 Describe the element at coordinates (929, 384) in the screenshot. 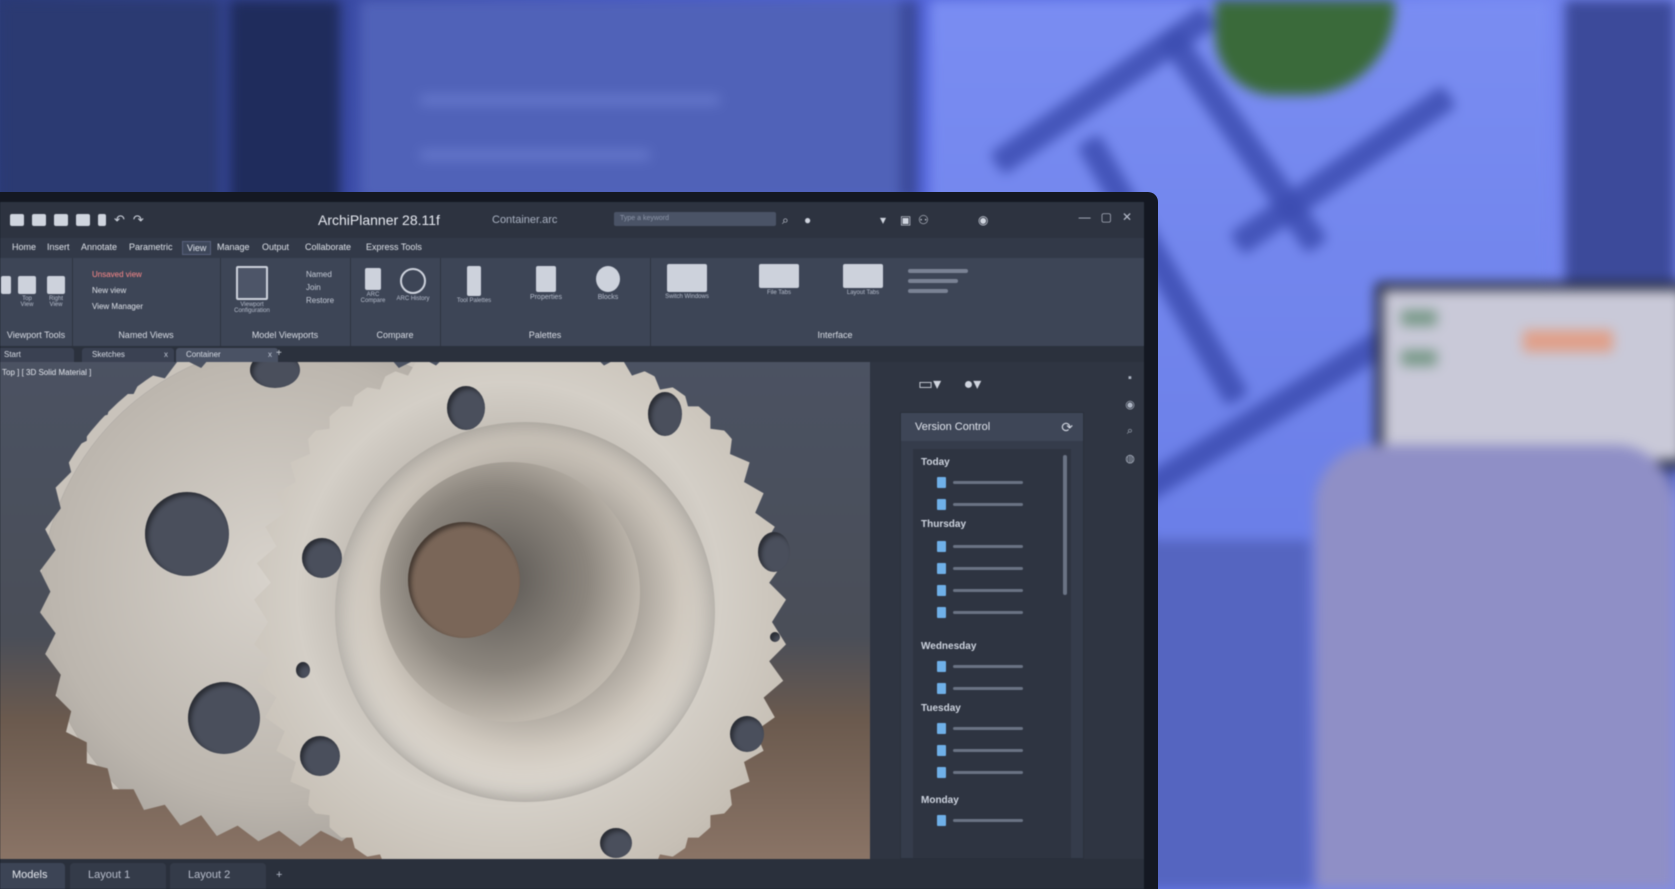

I see `display-icon: ▭▾` at that location.